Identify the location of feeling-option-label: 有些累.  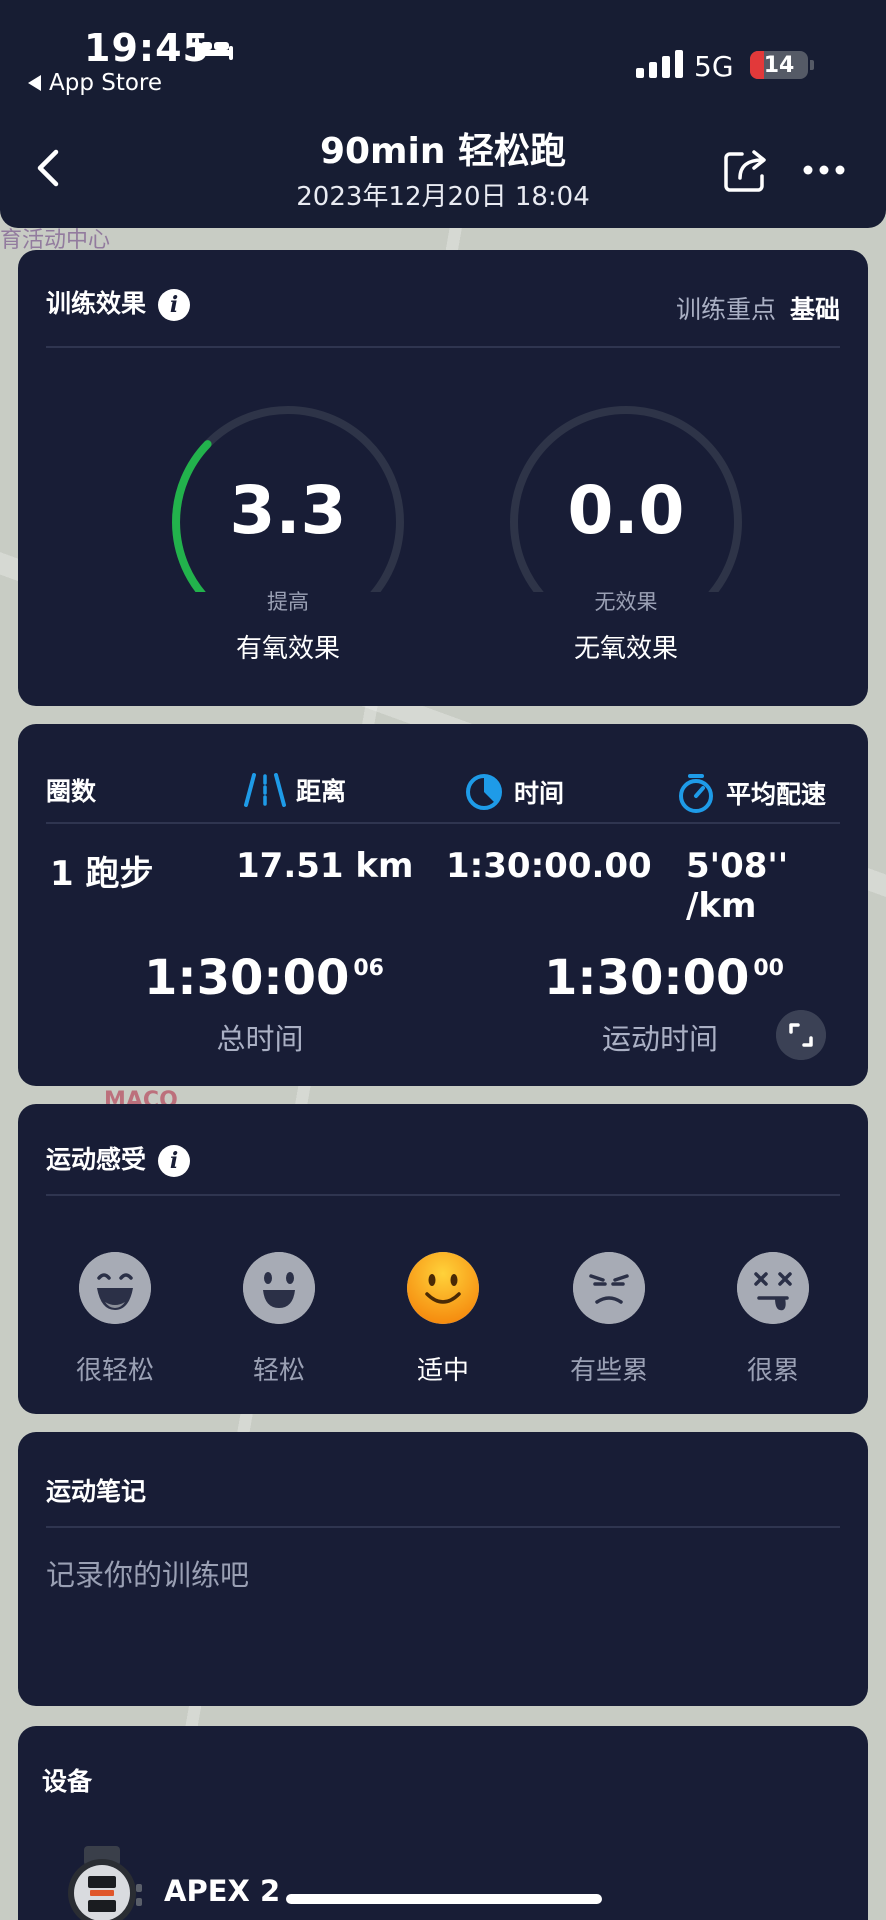
(608, 1371).